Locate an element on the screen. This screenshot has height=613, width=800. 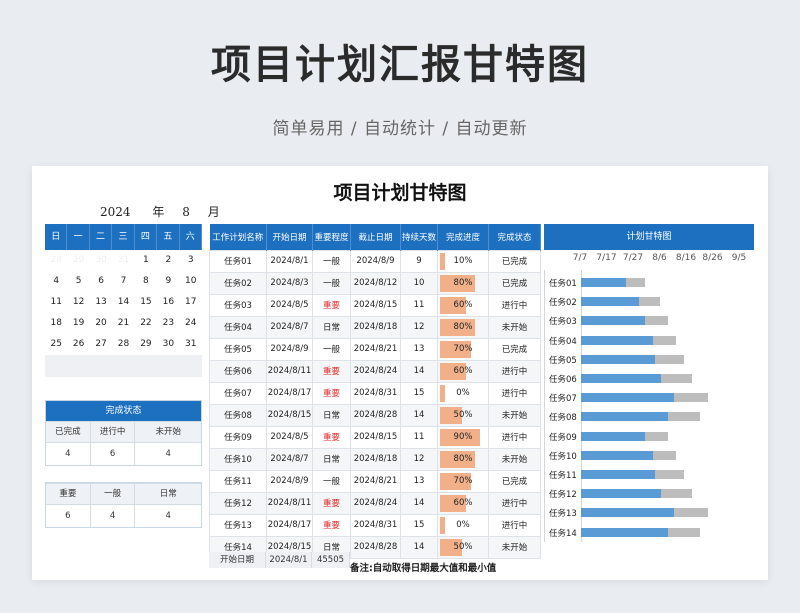
calendar-day: 25 is located at coordinates (56, 344).